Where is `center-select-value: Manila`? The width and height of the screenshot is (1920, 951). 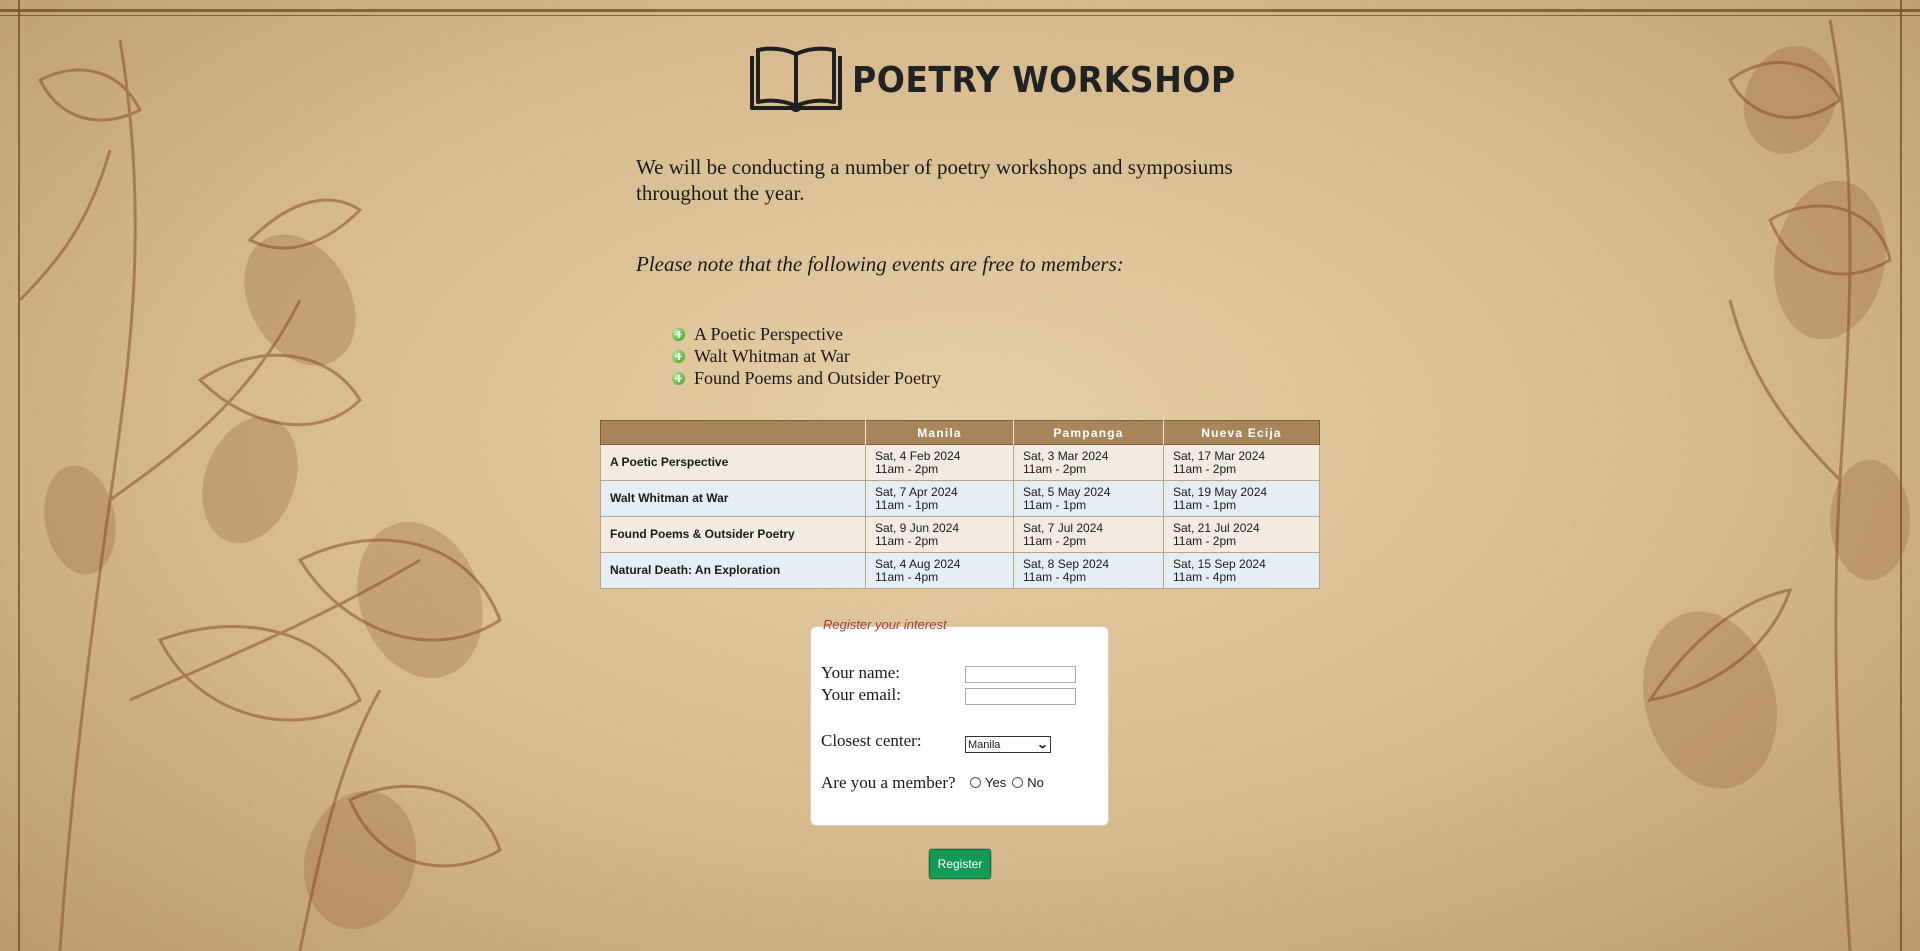
center-select-value: Manila is located at coordinates (984, 744).